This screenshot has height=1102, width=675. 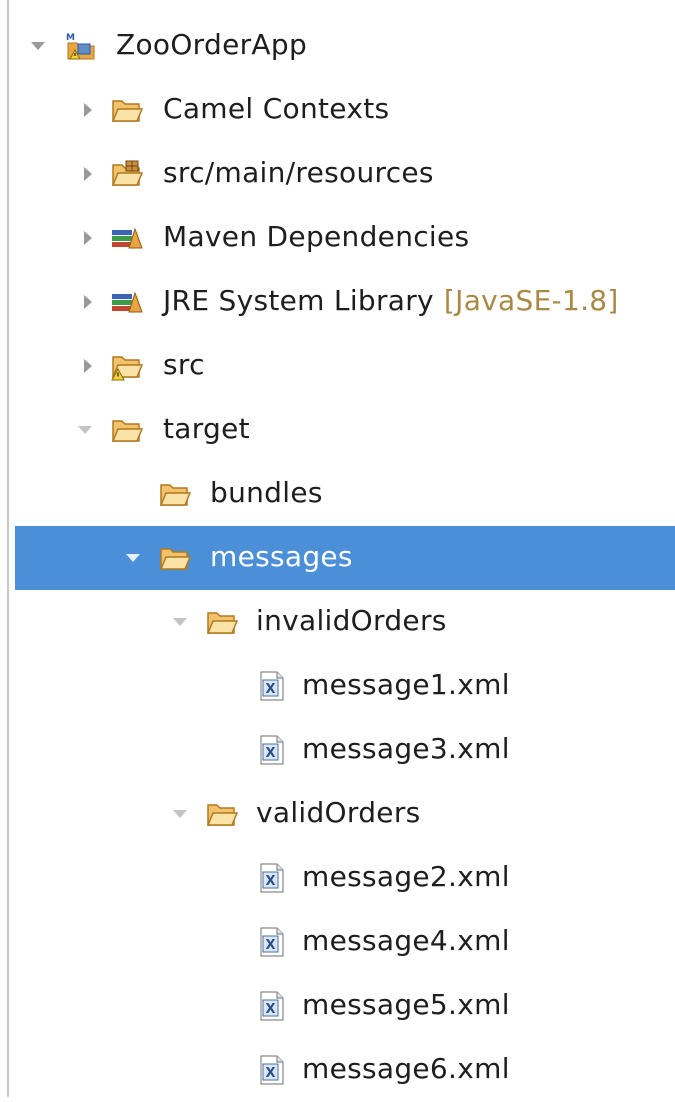 I want to click on tree-item-label: message2.xml, so click(x=406, y=876).